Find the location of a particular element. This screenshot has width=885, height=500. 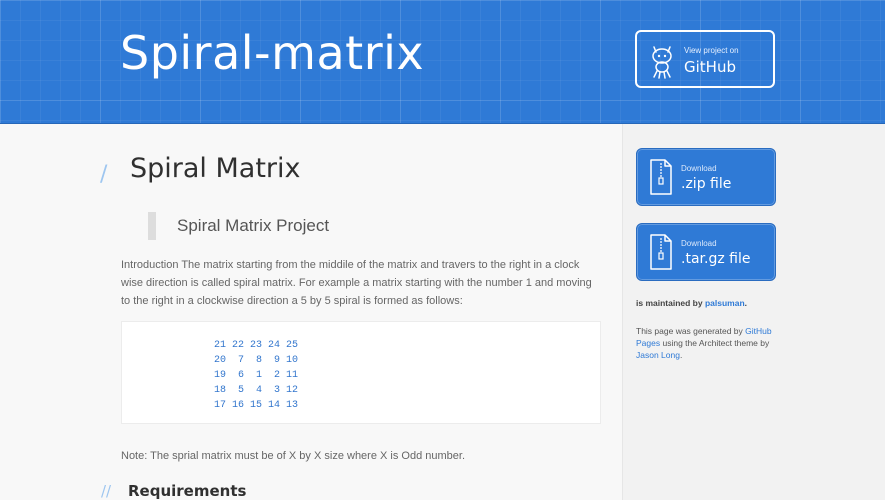

maintainer-text: is maintained by palsuman. is located at coordinates (691, 303).